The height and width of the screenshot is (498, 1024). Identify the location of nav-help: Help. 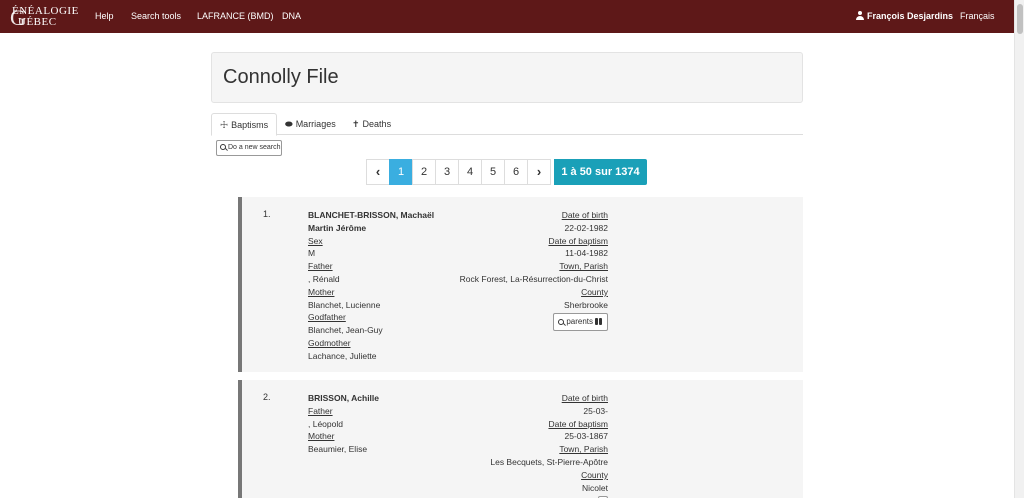
(104, 16).